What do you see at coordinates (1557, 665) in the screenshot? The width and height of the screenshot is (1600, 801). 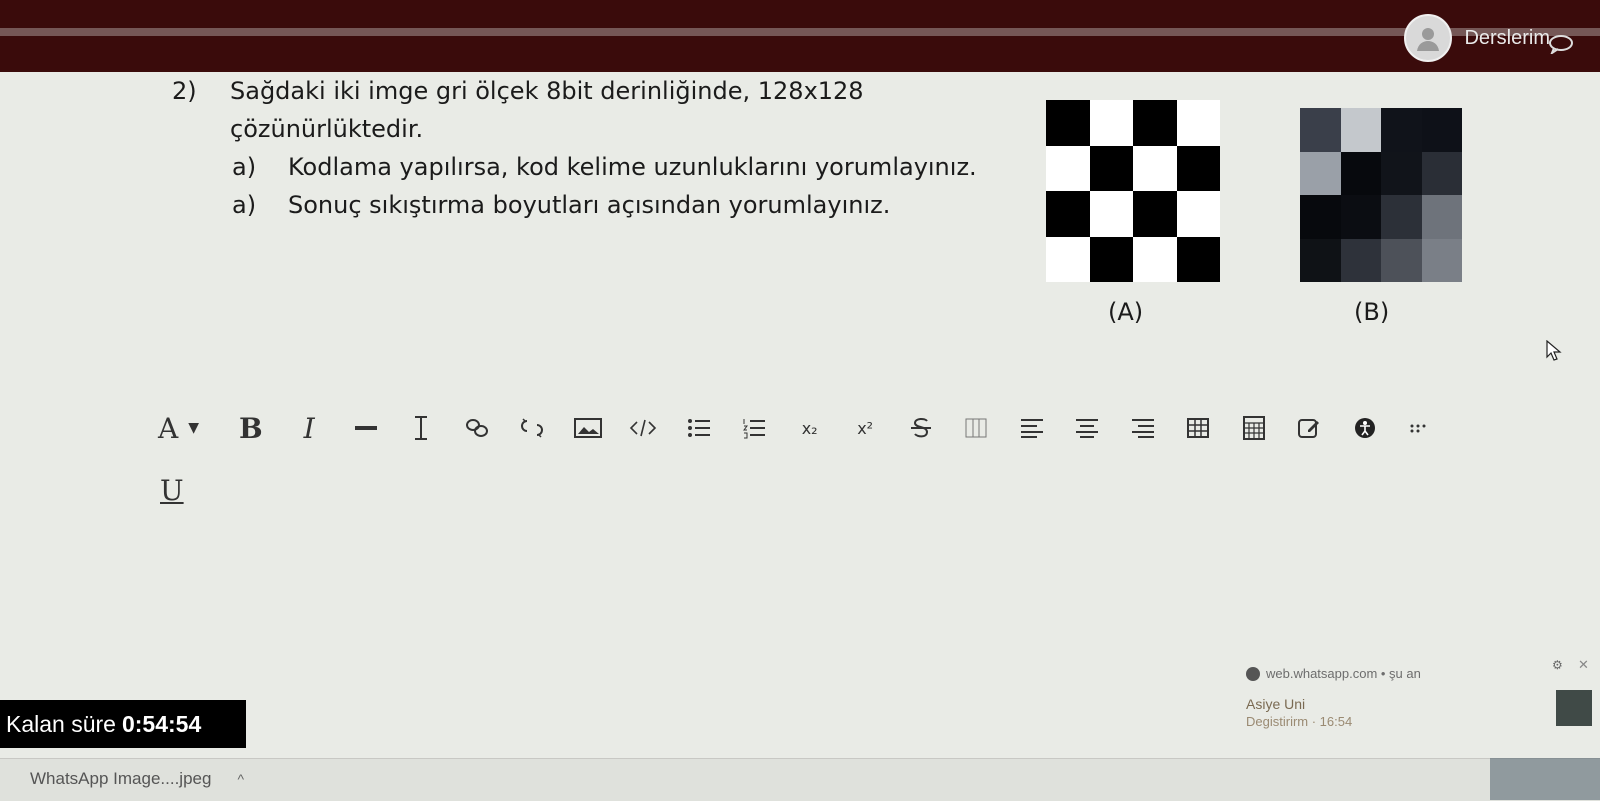 I see `gear-icon: ⚙` at bounding box center [1557, 665].